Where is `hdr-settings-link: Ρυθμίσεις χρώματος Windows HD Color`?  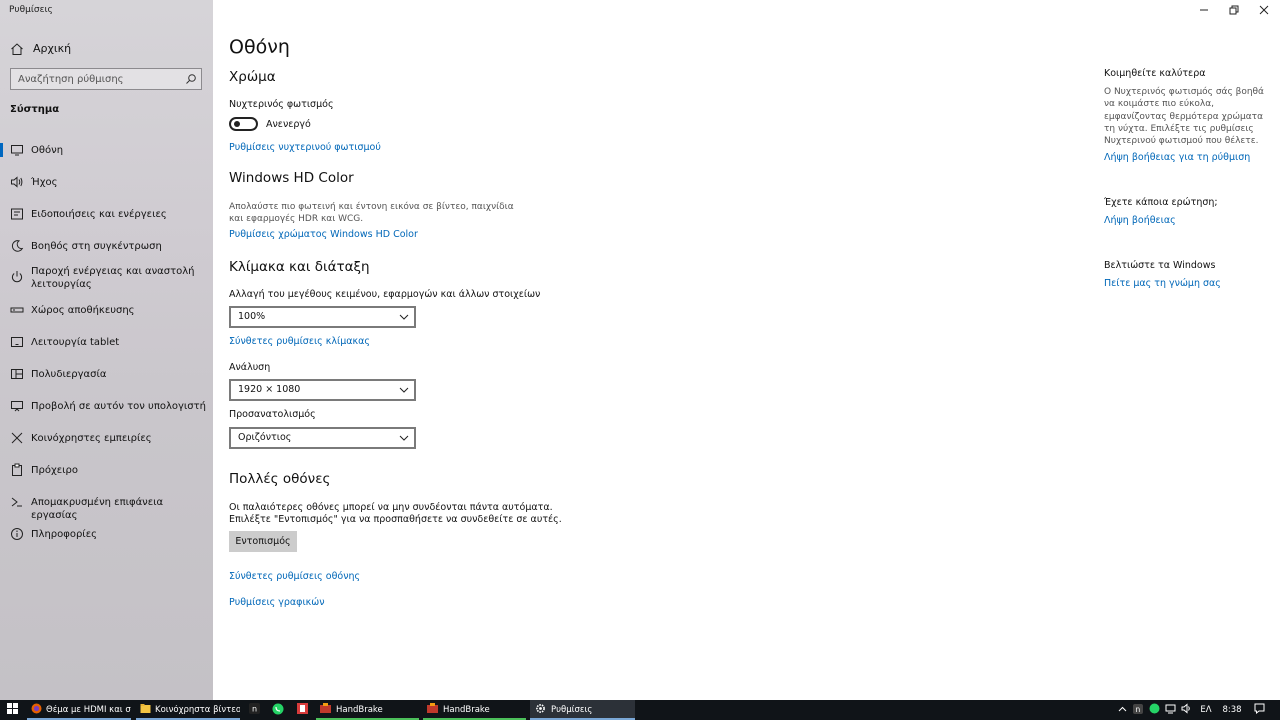
hdr-settings-link: Ρυθμίσεις χρώματος Windows HD Color is located at coordinates (323, 234).